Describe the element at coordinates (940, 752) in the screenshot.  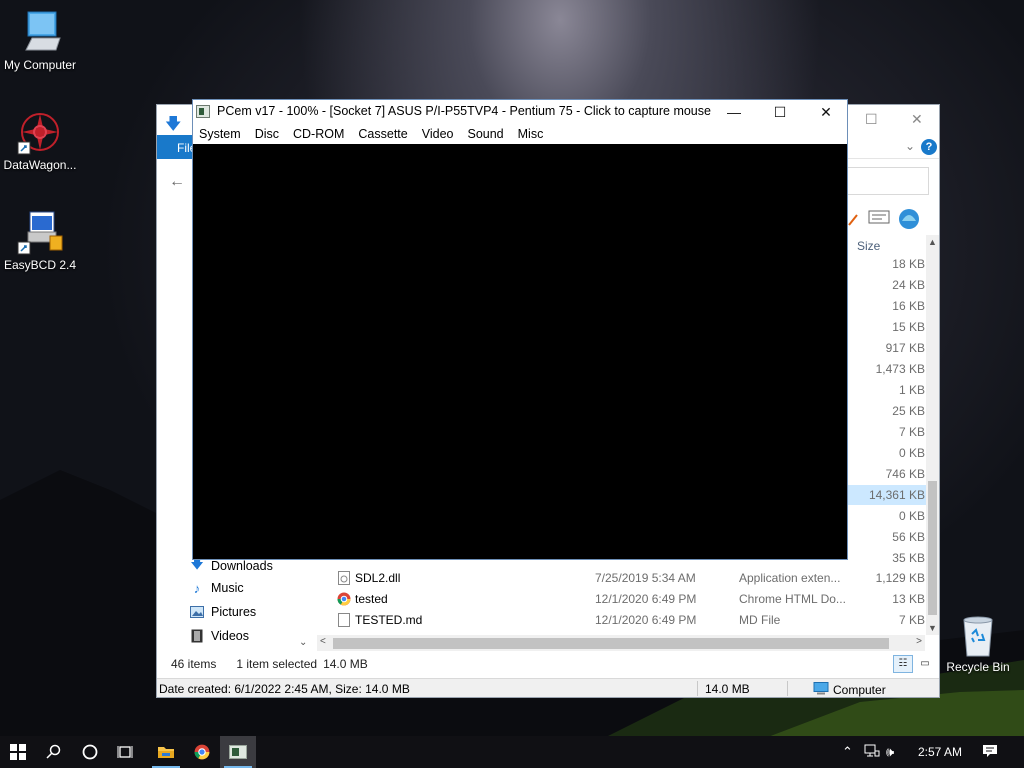
I see `clock: 2:57 AM` at that location.